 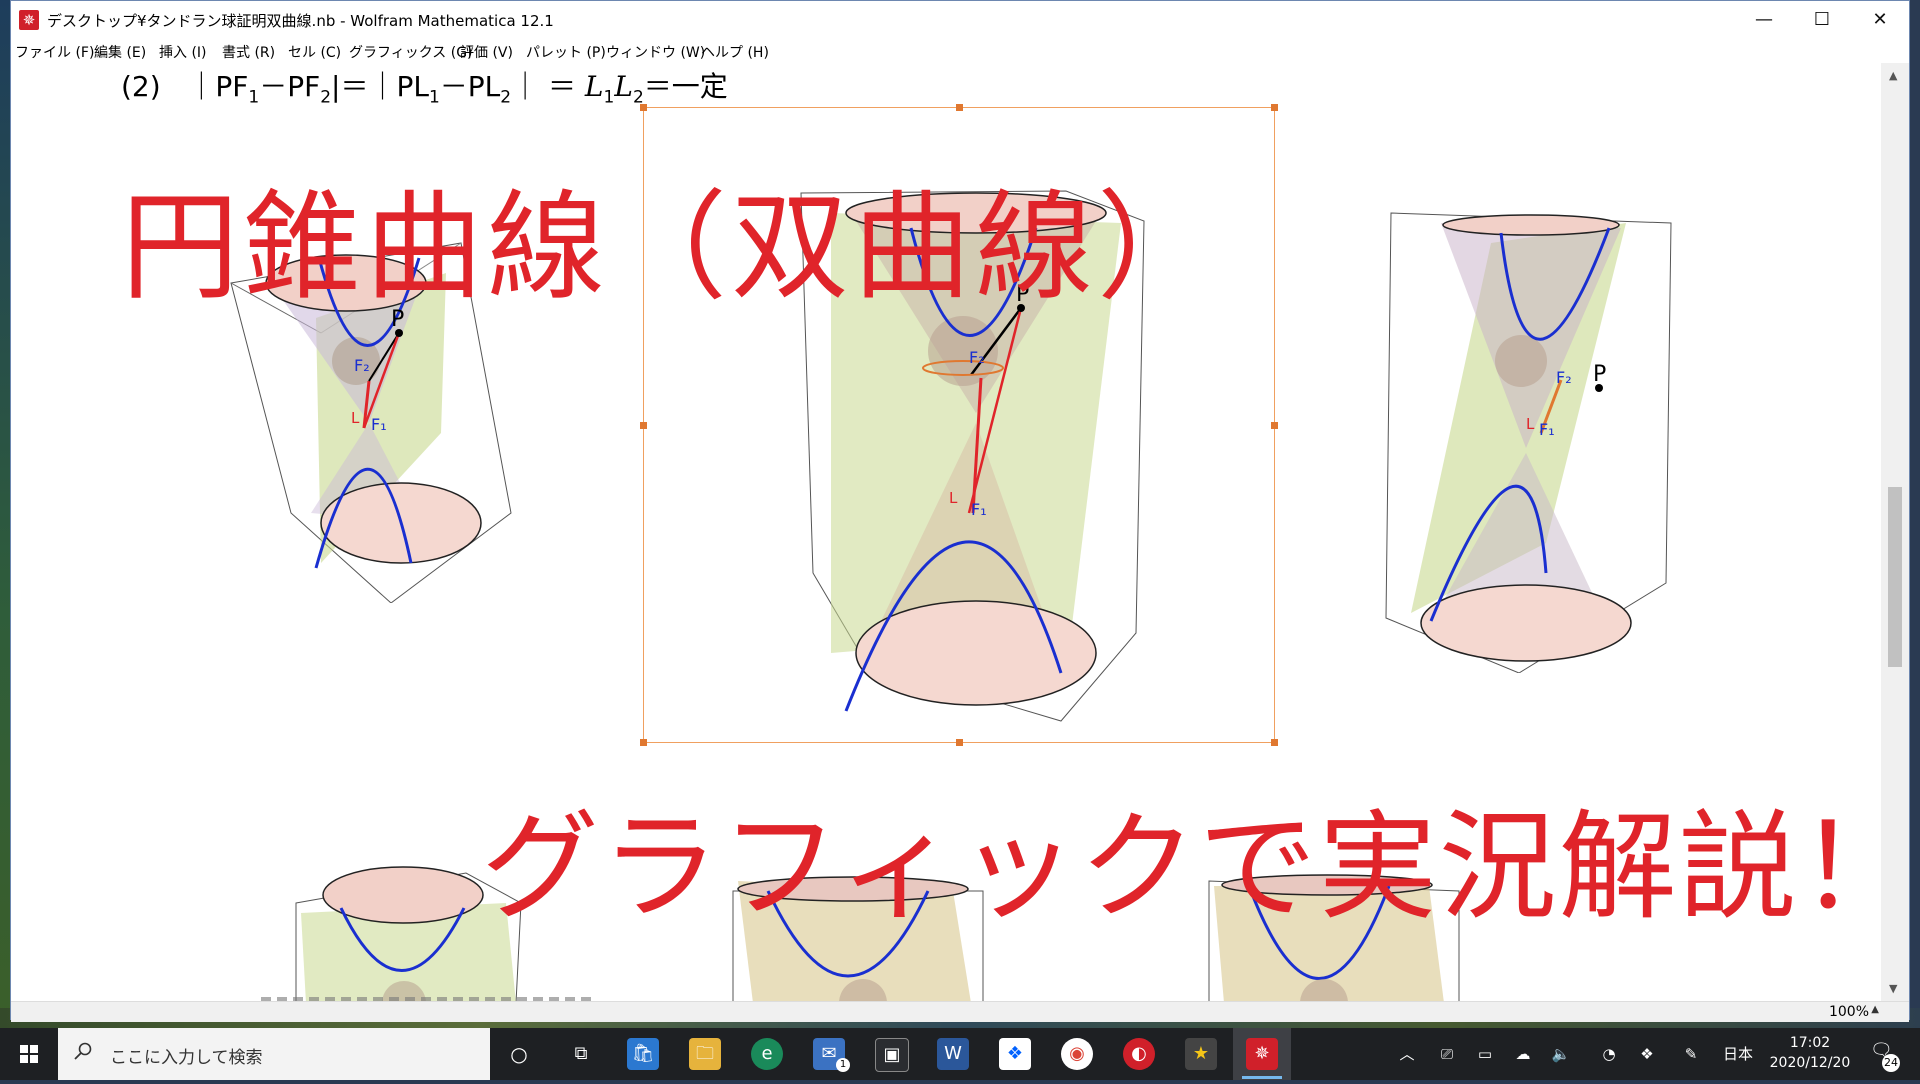 I want to click on close-button: ✕, so click(x=1880, y=20).